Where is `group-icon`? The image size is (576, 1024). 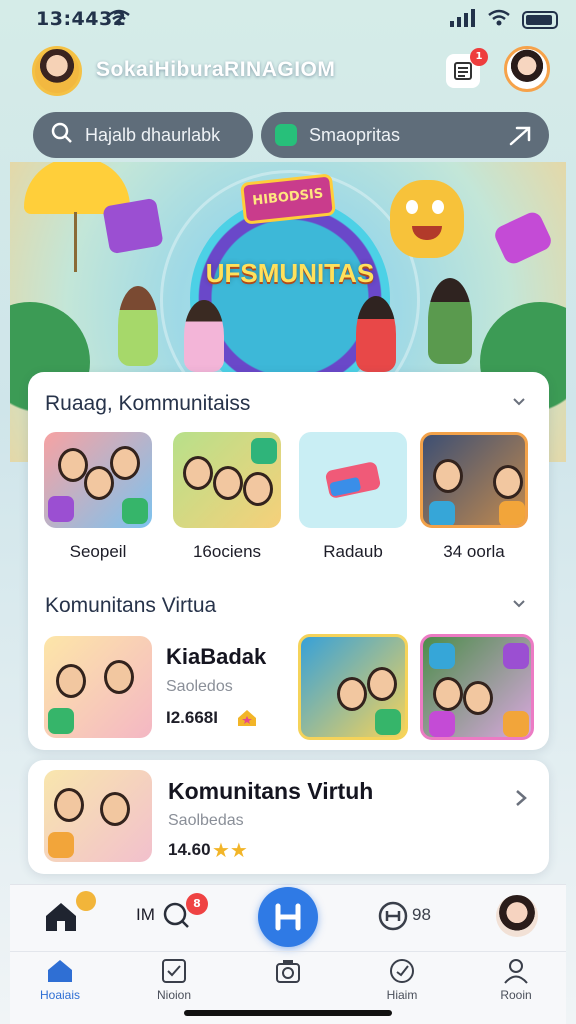 group-icon is located at coordinates (393, 918).